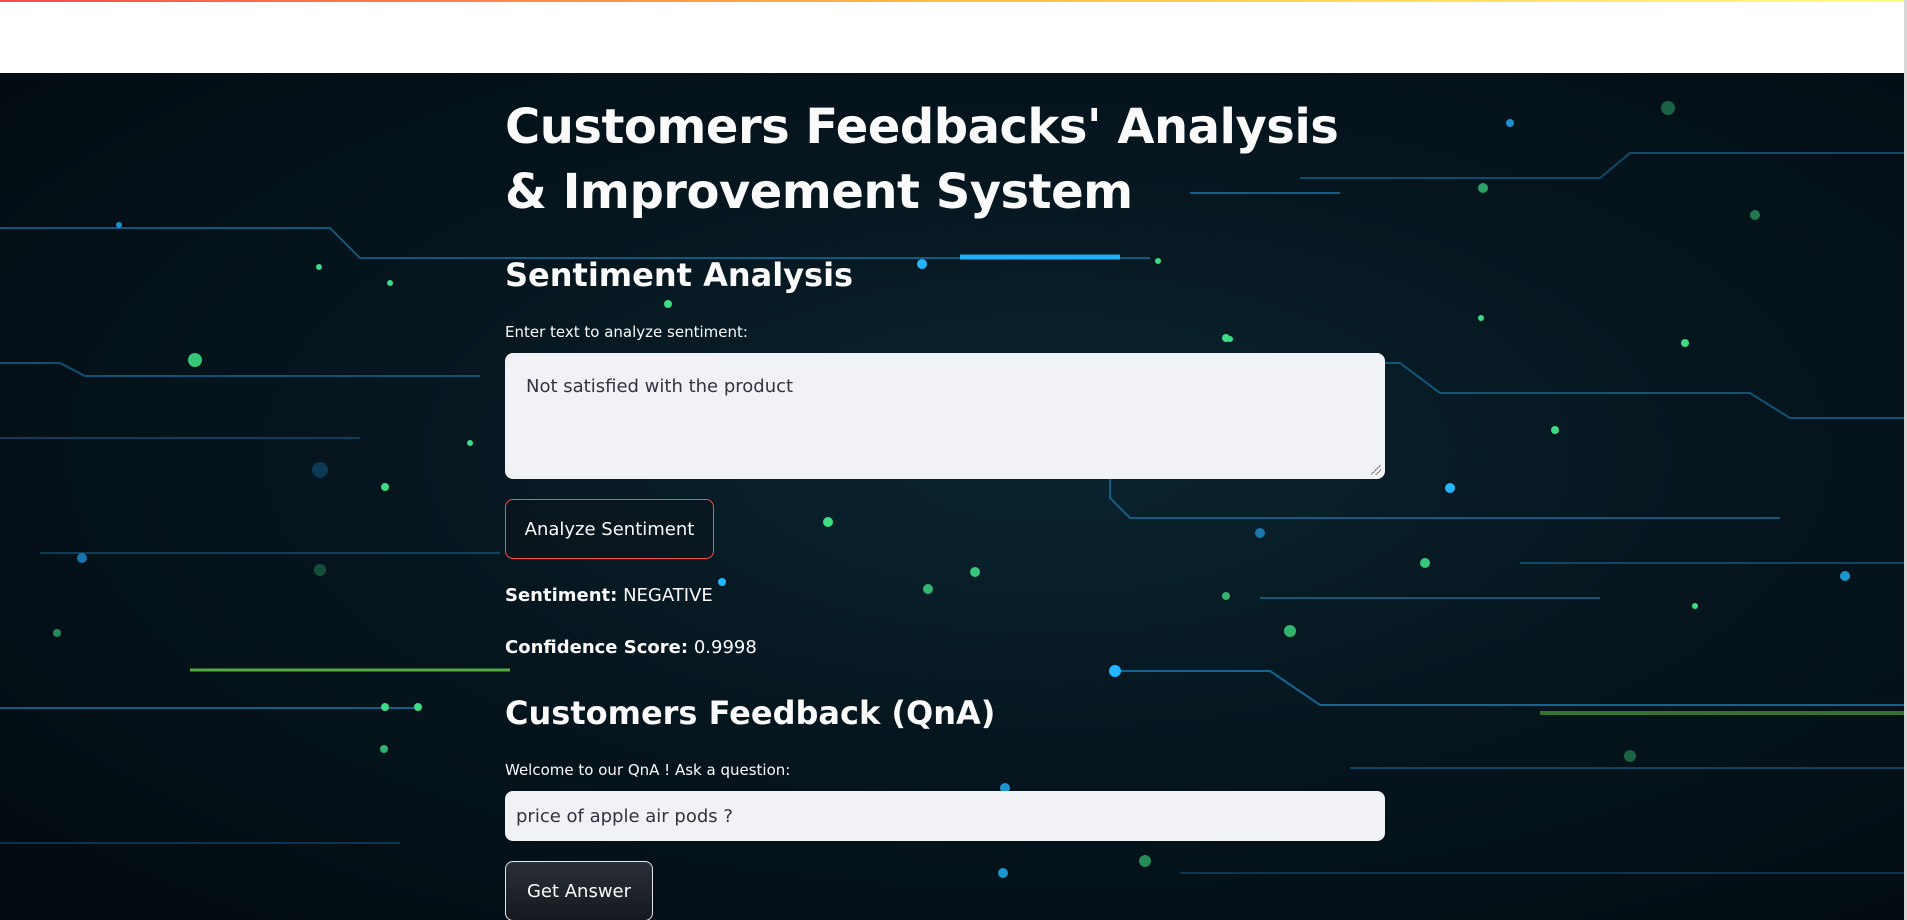 Image resolution: width=1907 pixels, height=920 pixels. What do you see at coordinates (725, 647) in the screenshot?
I see `confidence-score-value: 0.9998` at bounding box center [725, 647].